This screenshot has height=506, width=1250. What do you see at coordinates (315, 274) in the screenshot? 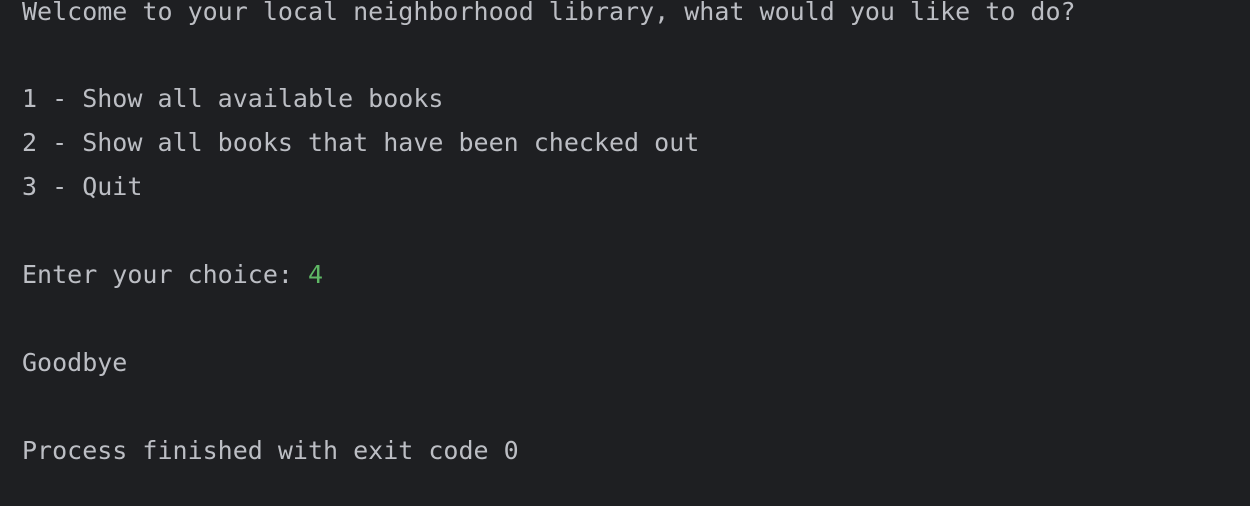
I see `user-input-value: 4` at bounding box center [315, 274].